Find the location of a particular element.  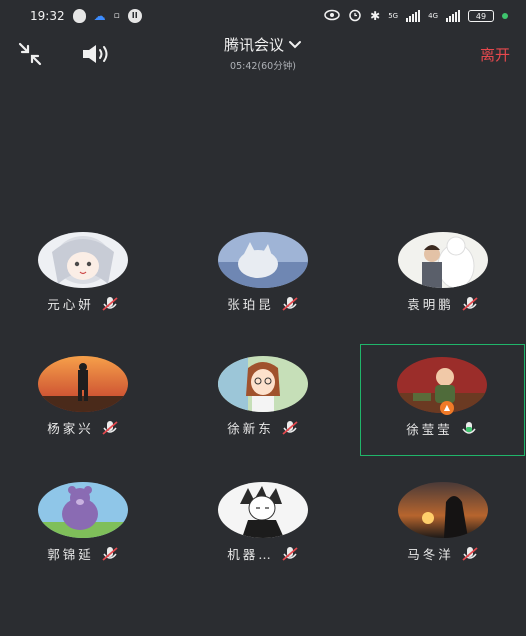

participant-name: 徐新东 is located at coordinates (250, 428).